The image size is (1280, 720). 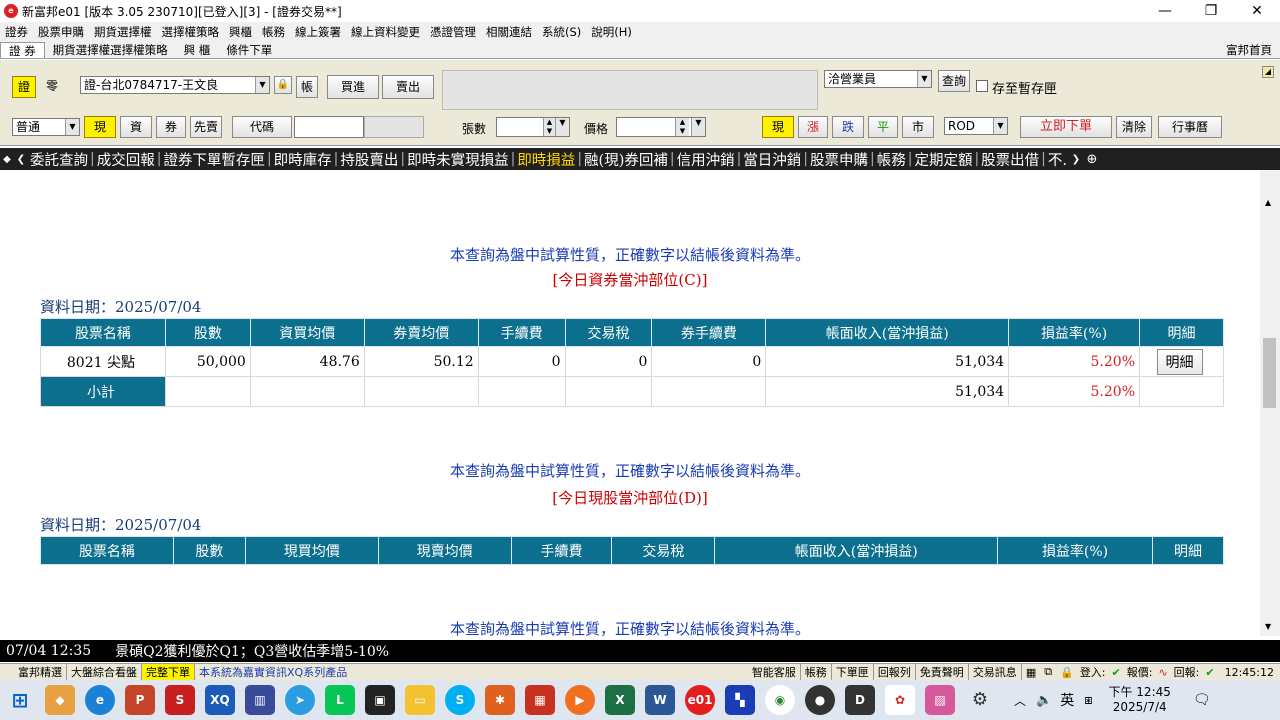 What do you see at coordinates (262, 127) in the screenshot?
I see `code-button: 代碼` at bounding box center [262, 127].